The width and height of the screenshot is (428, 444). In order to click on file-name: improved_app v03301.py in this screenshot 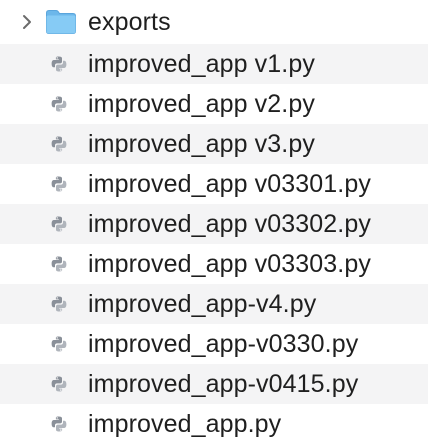, I will do `click(229, 183)`.